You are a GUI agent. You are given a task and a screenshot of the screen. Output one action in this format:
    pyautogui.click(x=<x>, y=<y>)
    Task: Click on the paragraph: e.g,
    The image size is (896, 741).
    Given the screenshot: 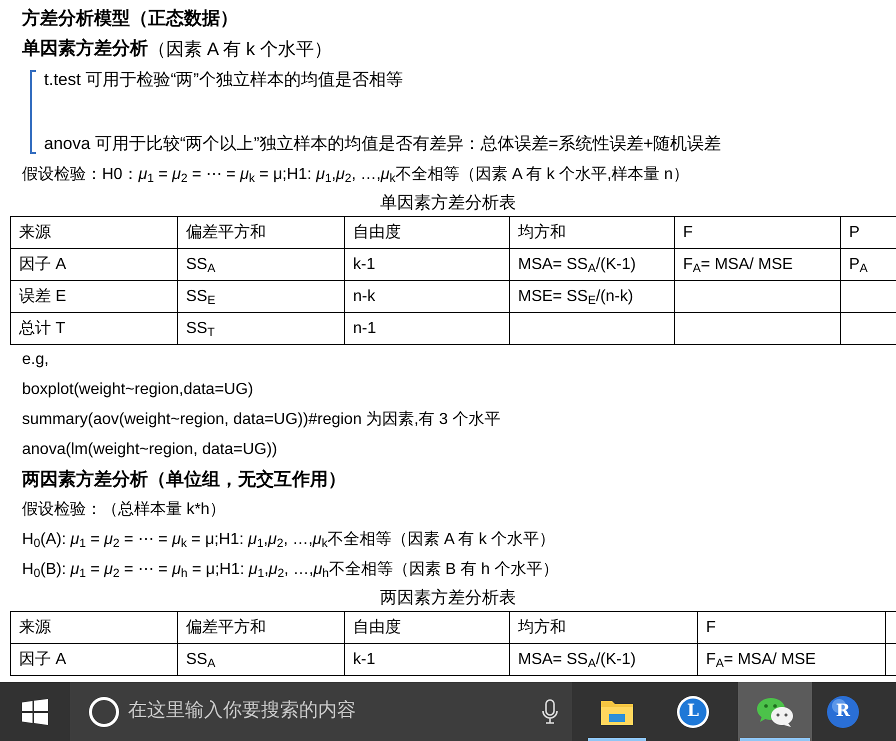 What is the action you would take?
    pyautogui.click(x=35, y=360)
    